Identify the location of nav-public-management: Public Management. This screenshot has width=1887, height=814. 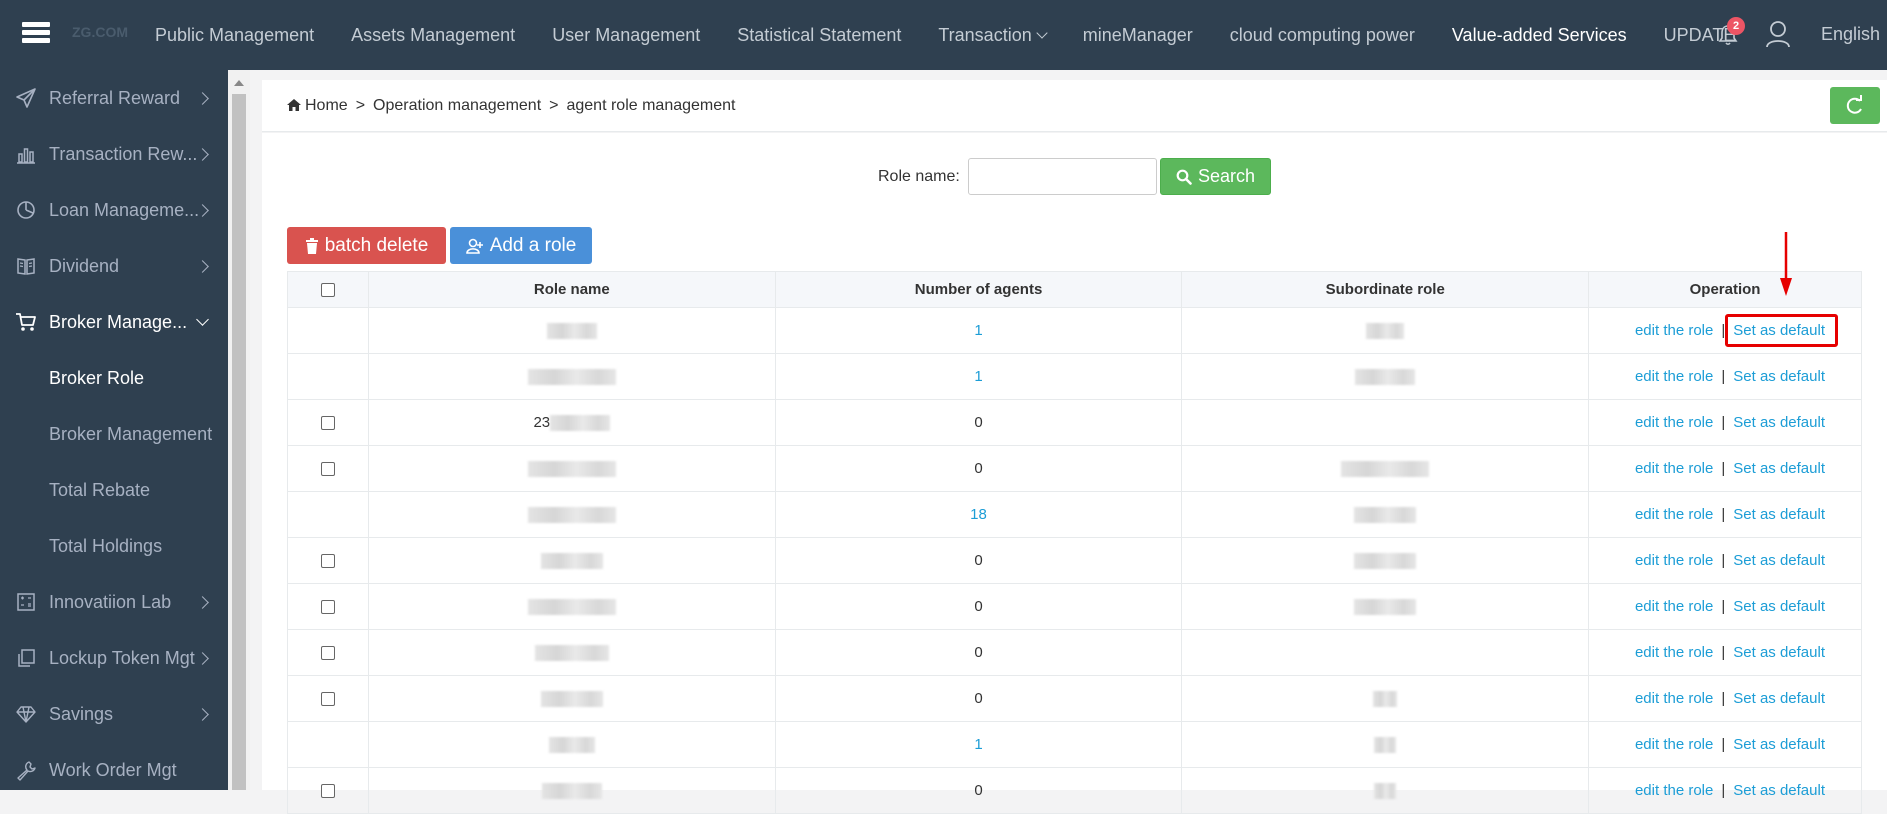
(234, 35).